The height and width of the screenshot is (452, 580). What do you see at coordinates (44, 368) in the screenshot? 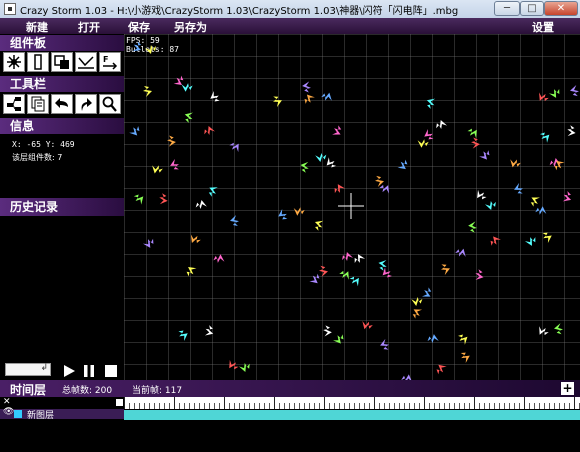
I see `slider-handle-icon: ↲` at bounding box center [44, 368].